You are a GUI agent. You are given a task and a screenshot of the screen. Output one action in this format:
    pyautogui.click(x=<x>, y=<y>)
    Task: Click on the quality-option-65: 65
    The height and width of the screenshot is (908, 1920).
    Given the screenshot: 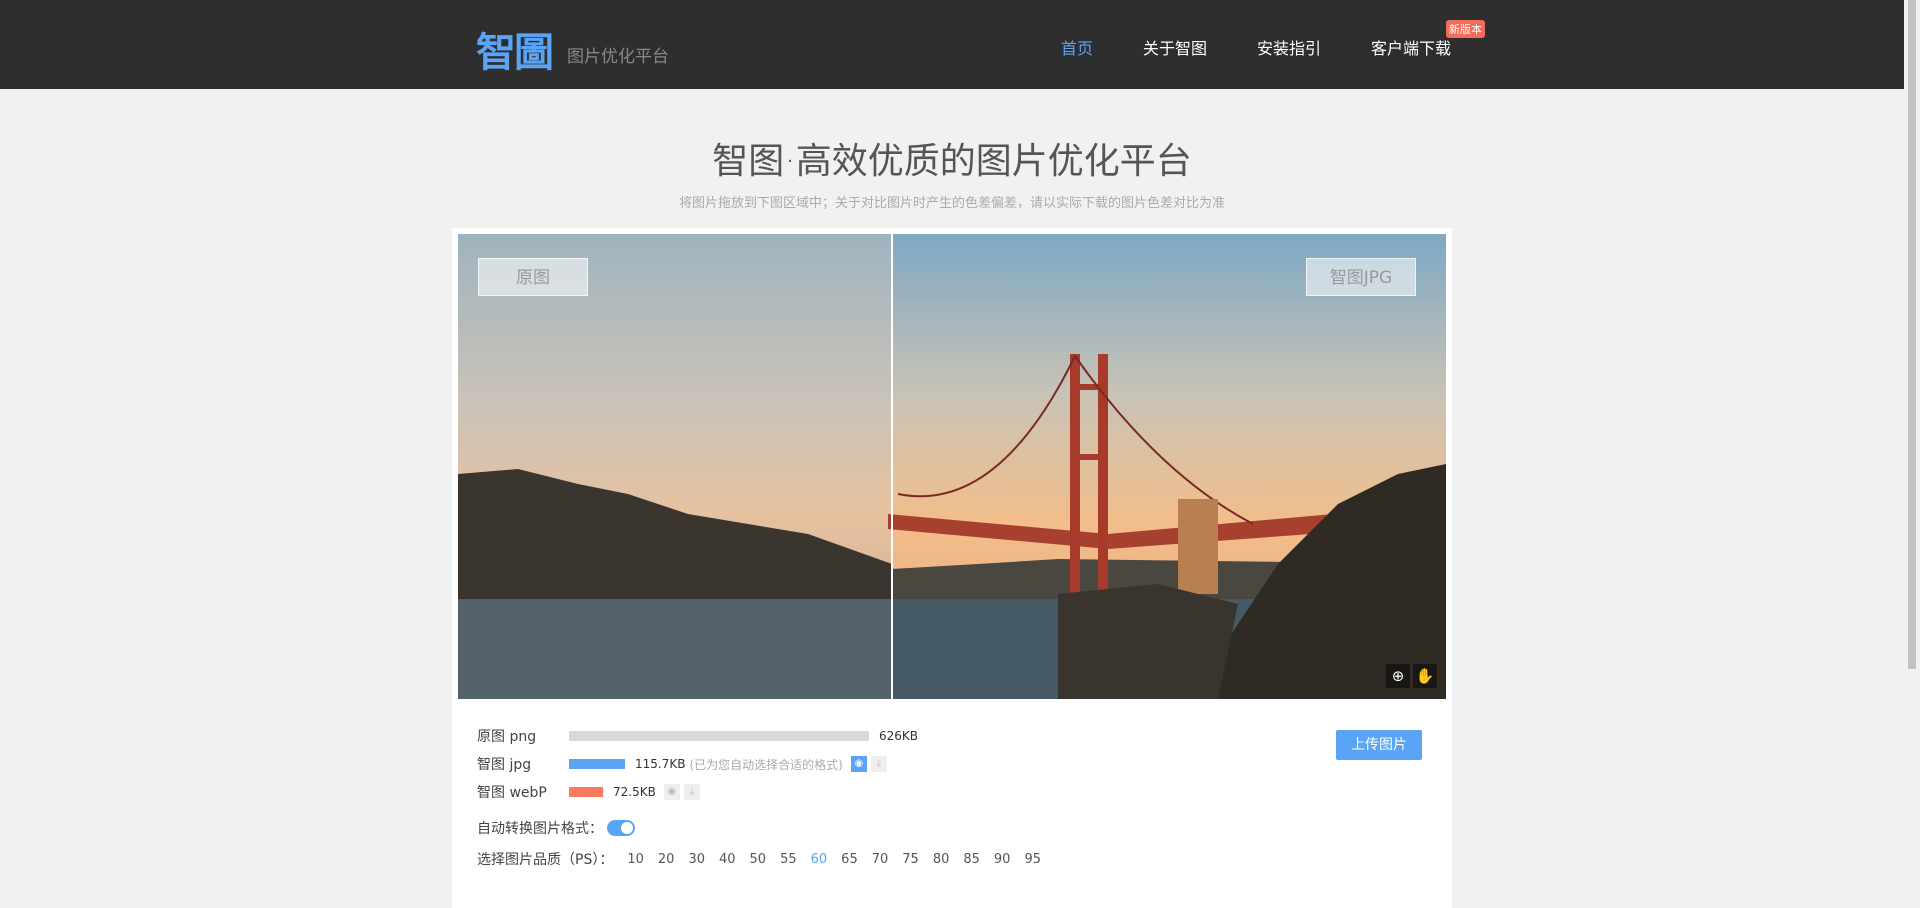 What is the action you would take?
    pyautogui.click(x=849, y=859)
    